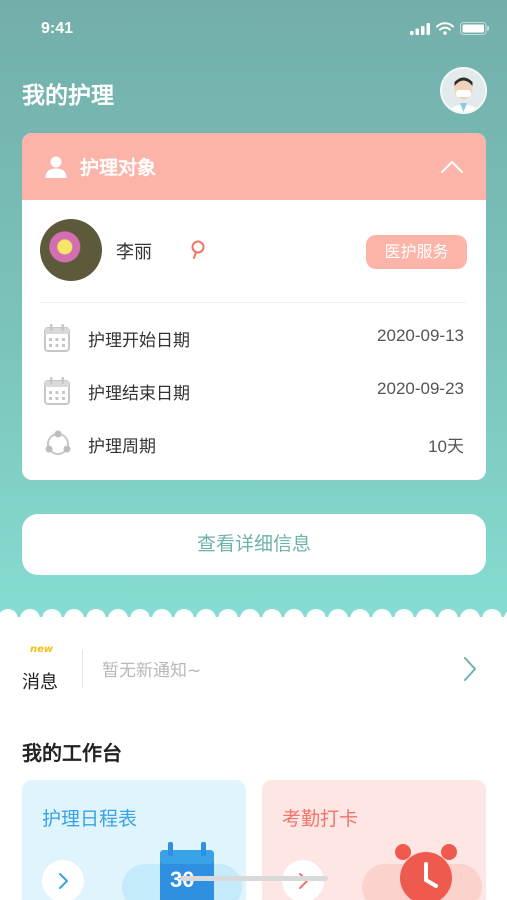 This screenshot has height=900, width=507. Describe the element at coordinates (152, 671) in the screenshot. I see `message-text: 暂无新通知~` at that location.